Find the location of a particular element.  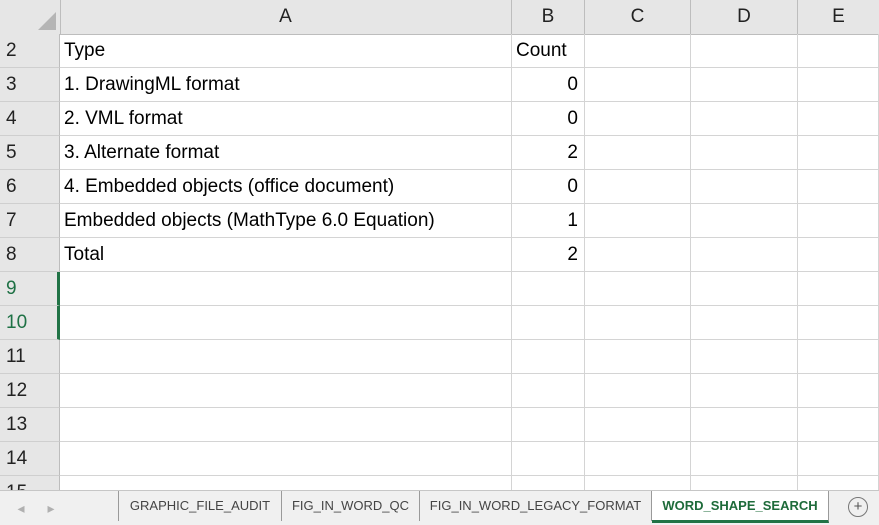

chevron-left-icon: ◂ is located at coordinates (21, 508).